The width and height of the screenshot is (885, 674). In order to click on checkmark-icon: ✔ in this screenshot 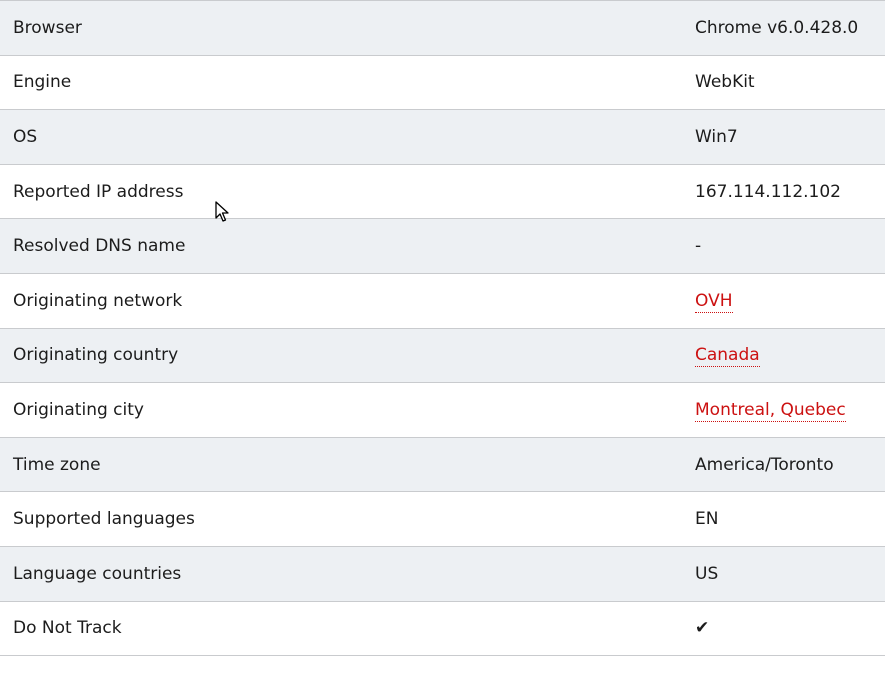, I will do `click(702, 628)`.